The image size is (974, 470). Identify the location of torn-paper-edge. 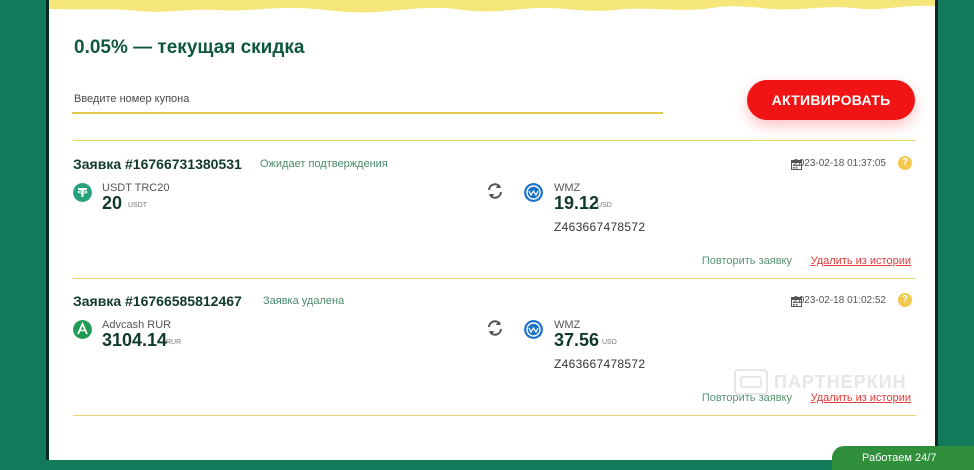
(492, 6).